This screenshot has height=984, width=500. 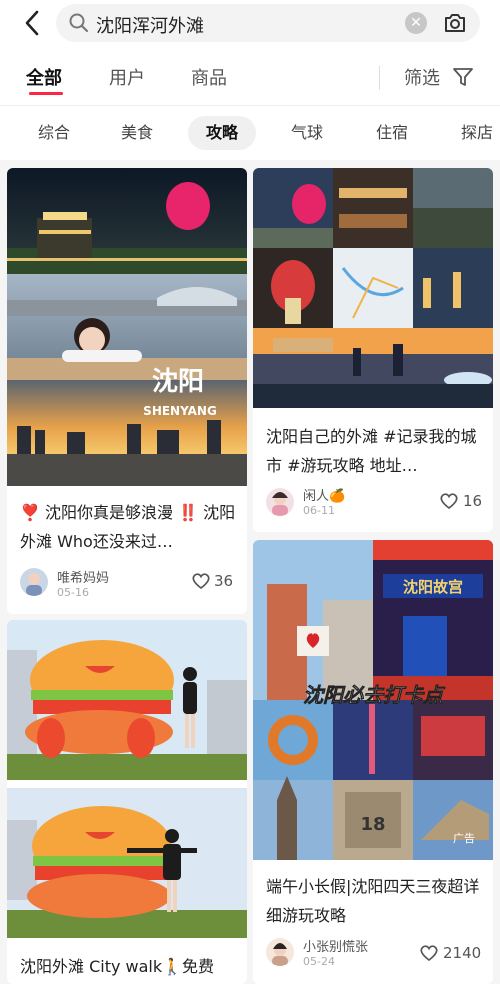 I want to click on note-cover-image, so click(x=373, y=288).